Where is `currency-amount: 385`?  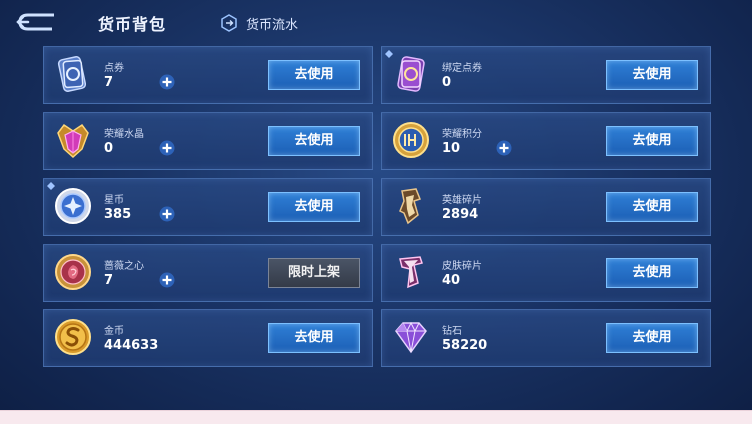 currency-amount: 385 is located at coordinates (118, 214).